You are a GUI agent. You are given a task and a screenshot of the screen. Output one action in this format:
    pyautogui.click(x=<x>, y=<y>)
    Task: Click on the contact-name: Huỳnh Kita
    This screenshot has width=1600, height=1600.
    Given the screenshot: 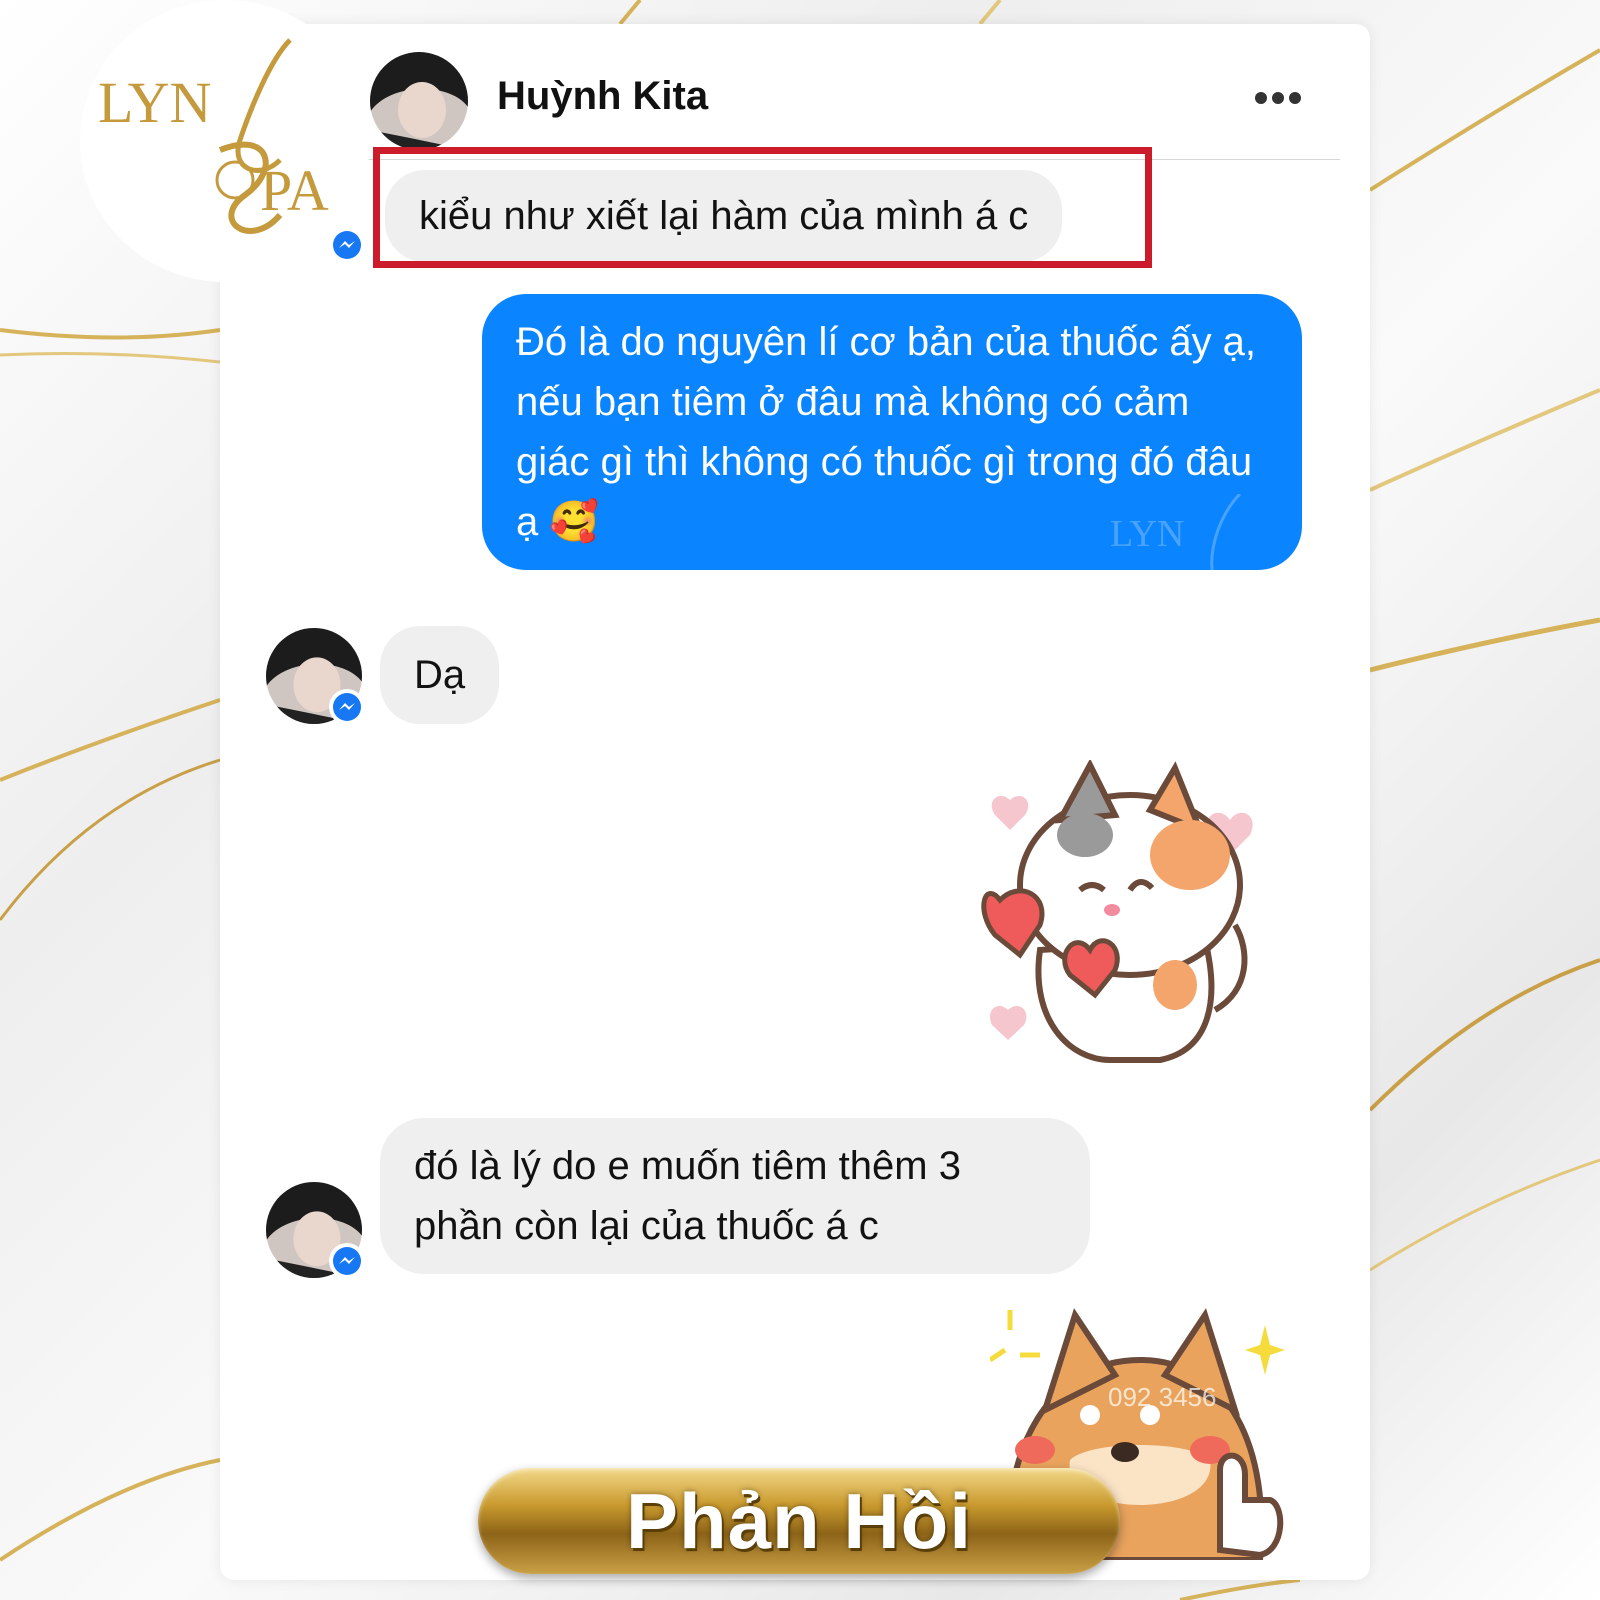 What is the action you would take?
    pyautogui.click(x=603, y=96)
    